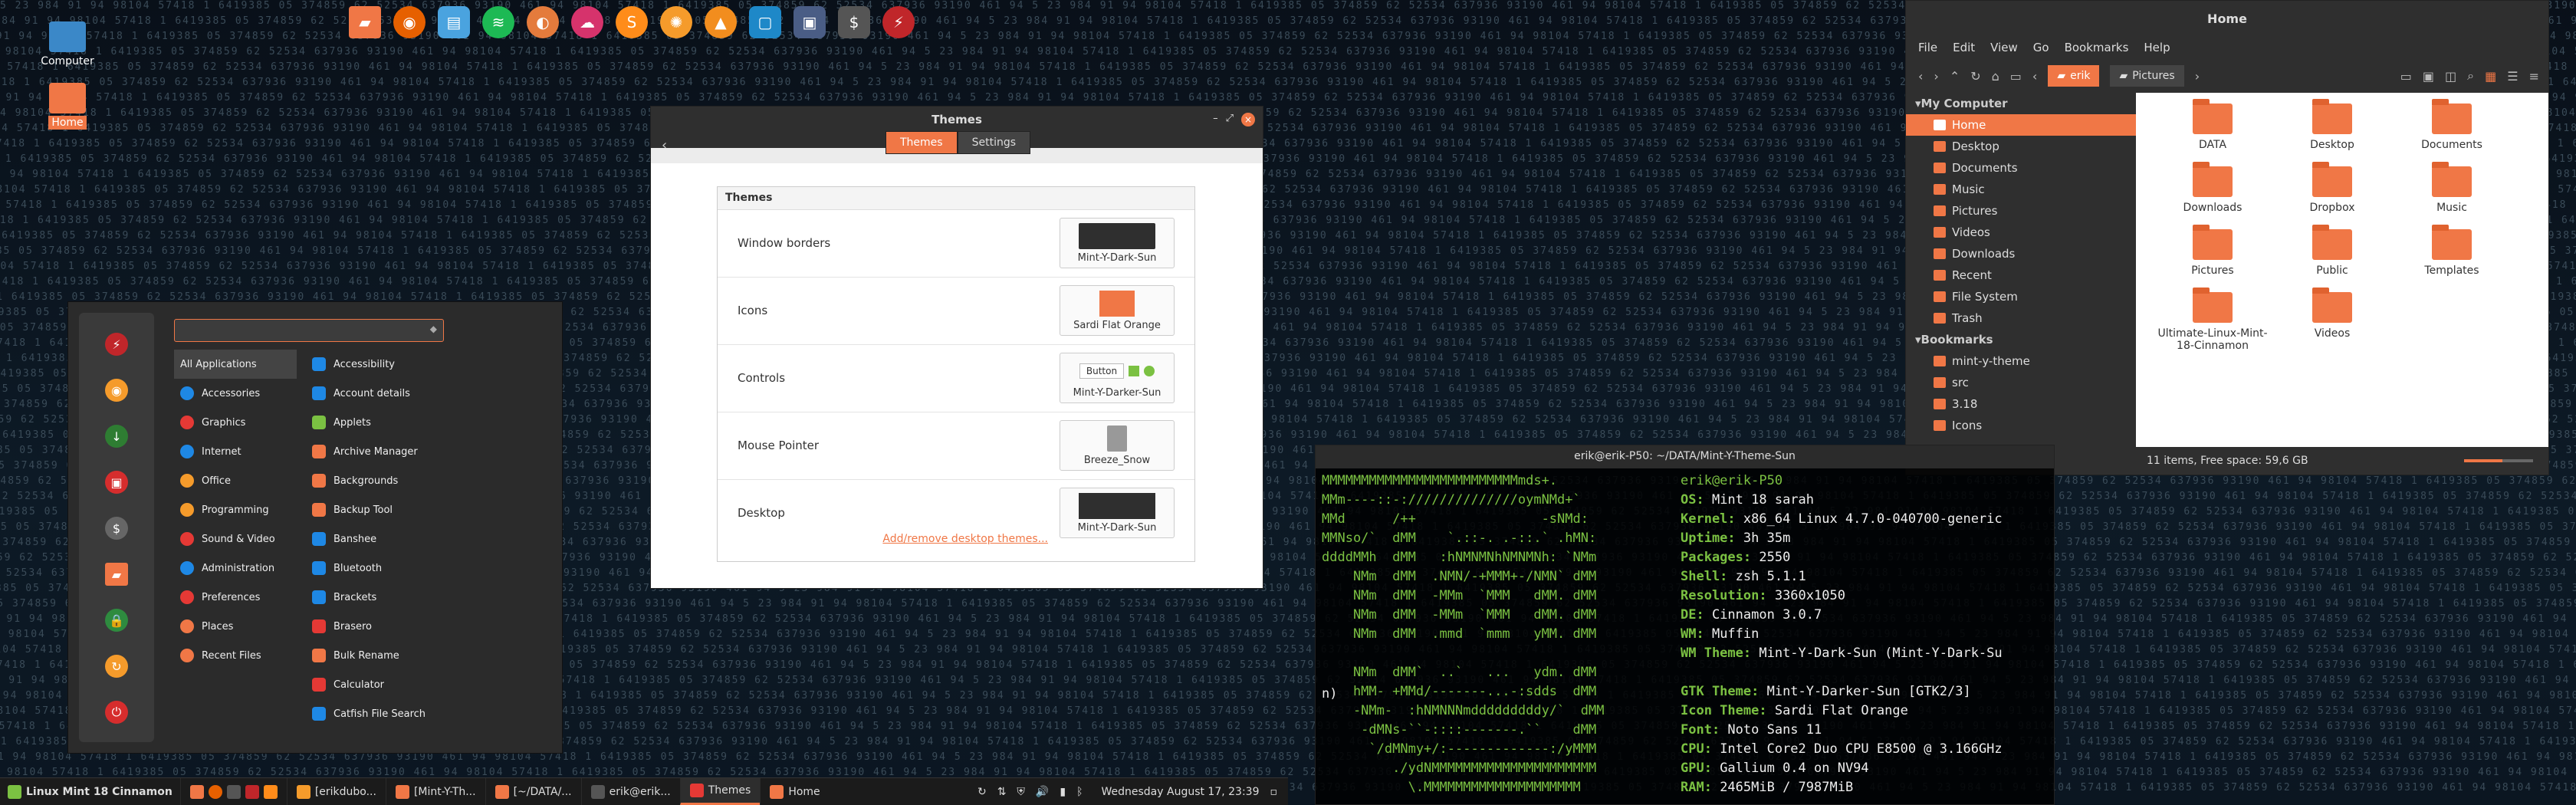  I want to click on sidebar-item: Documents, so click(2021, 168).